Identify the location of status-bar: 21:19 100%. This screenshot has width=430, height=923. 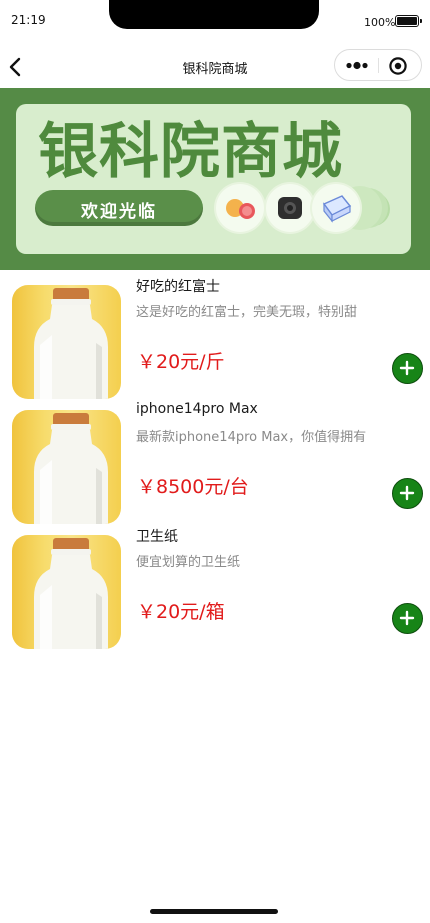
(215, 22).